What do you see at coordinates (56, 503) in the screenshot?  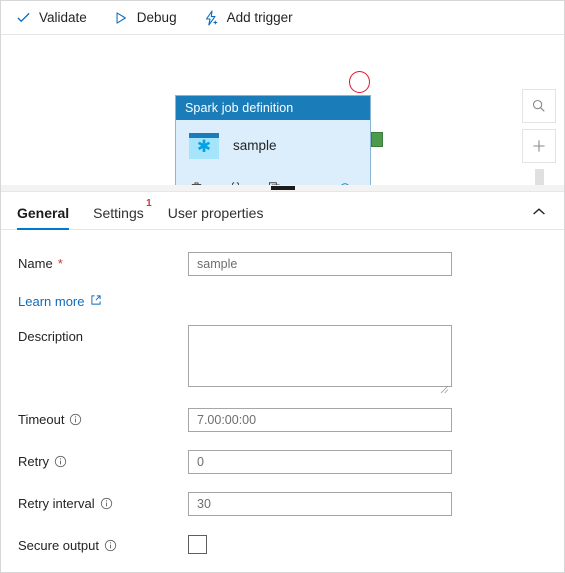 I see `retry-interval-label: Retry interval` at bounding box center [56, 503].